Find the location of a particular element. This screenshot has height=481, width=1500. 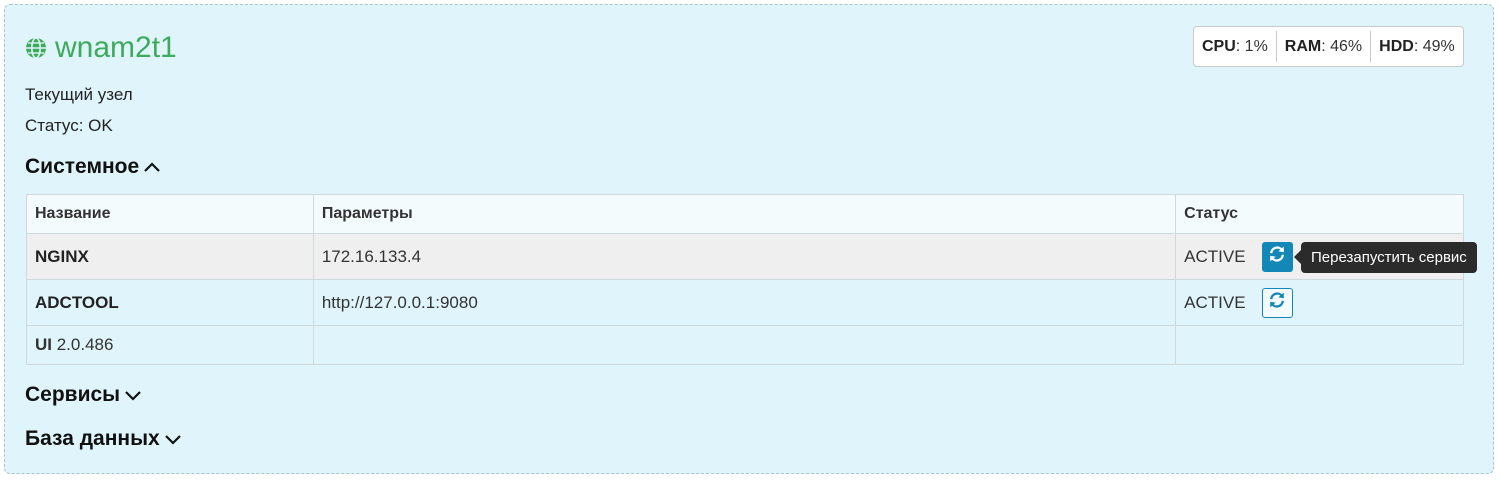

ram-stat: RAM: 46% is located at coordinates (1322, 46).